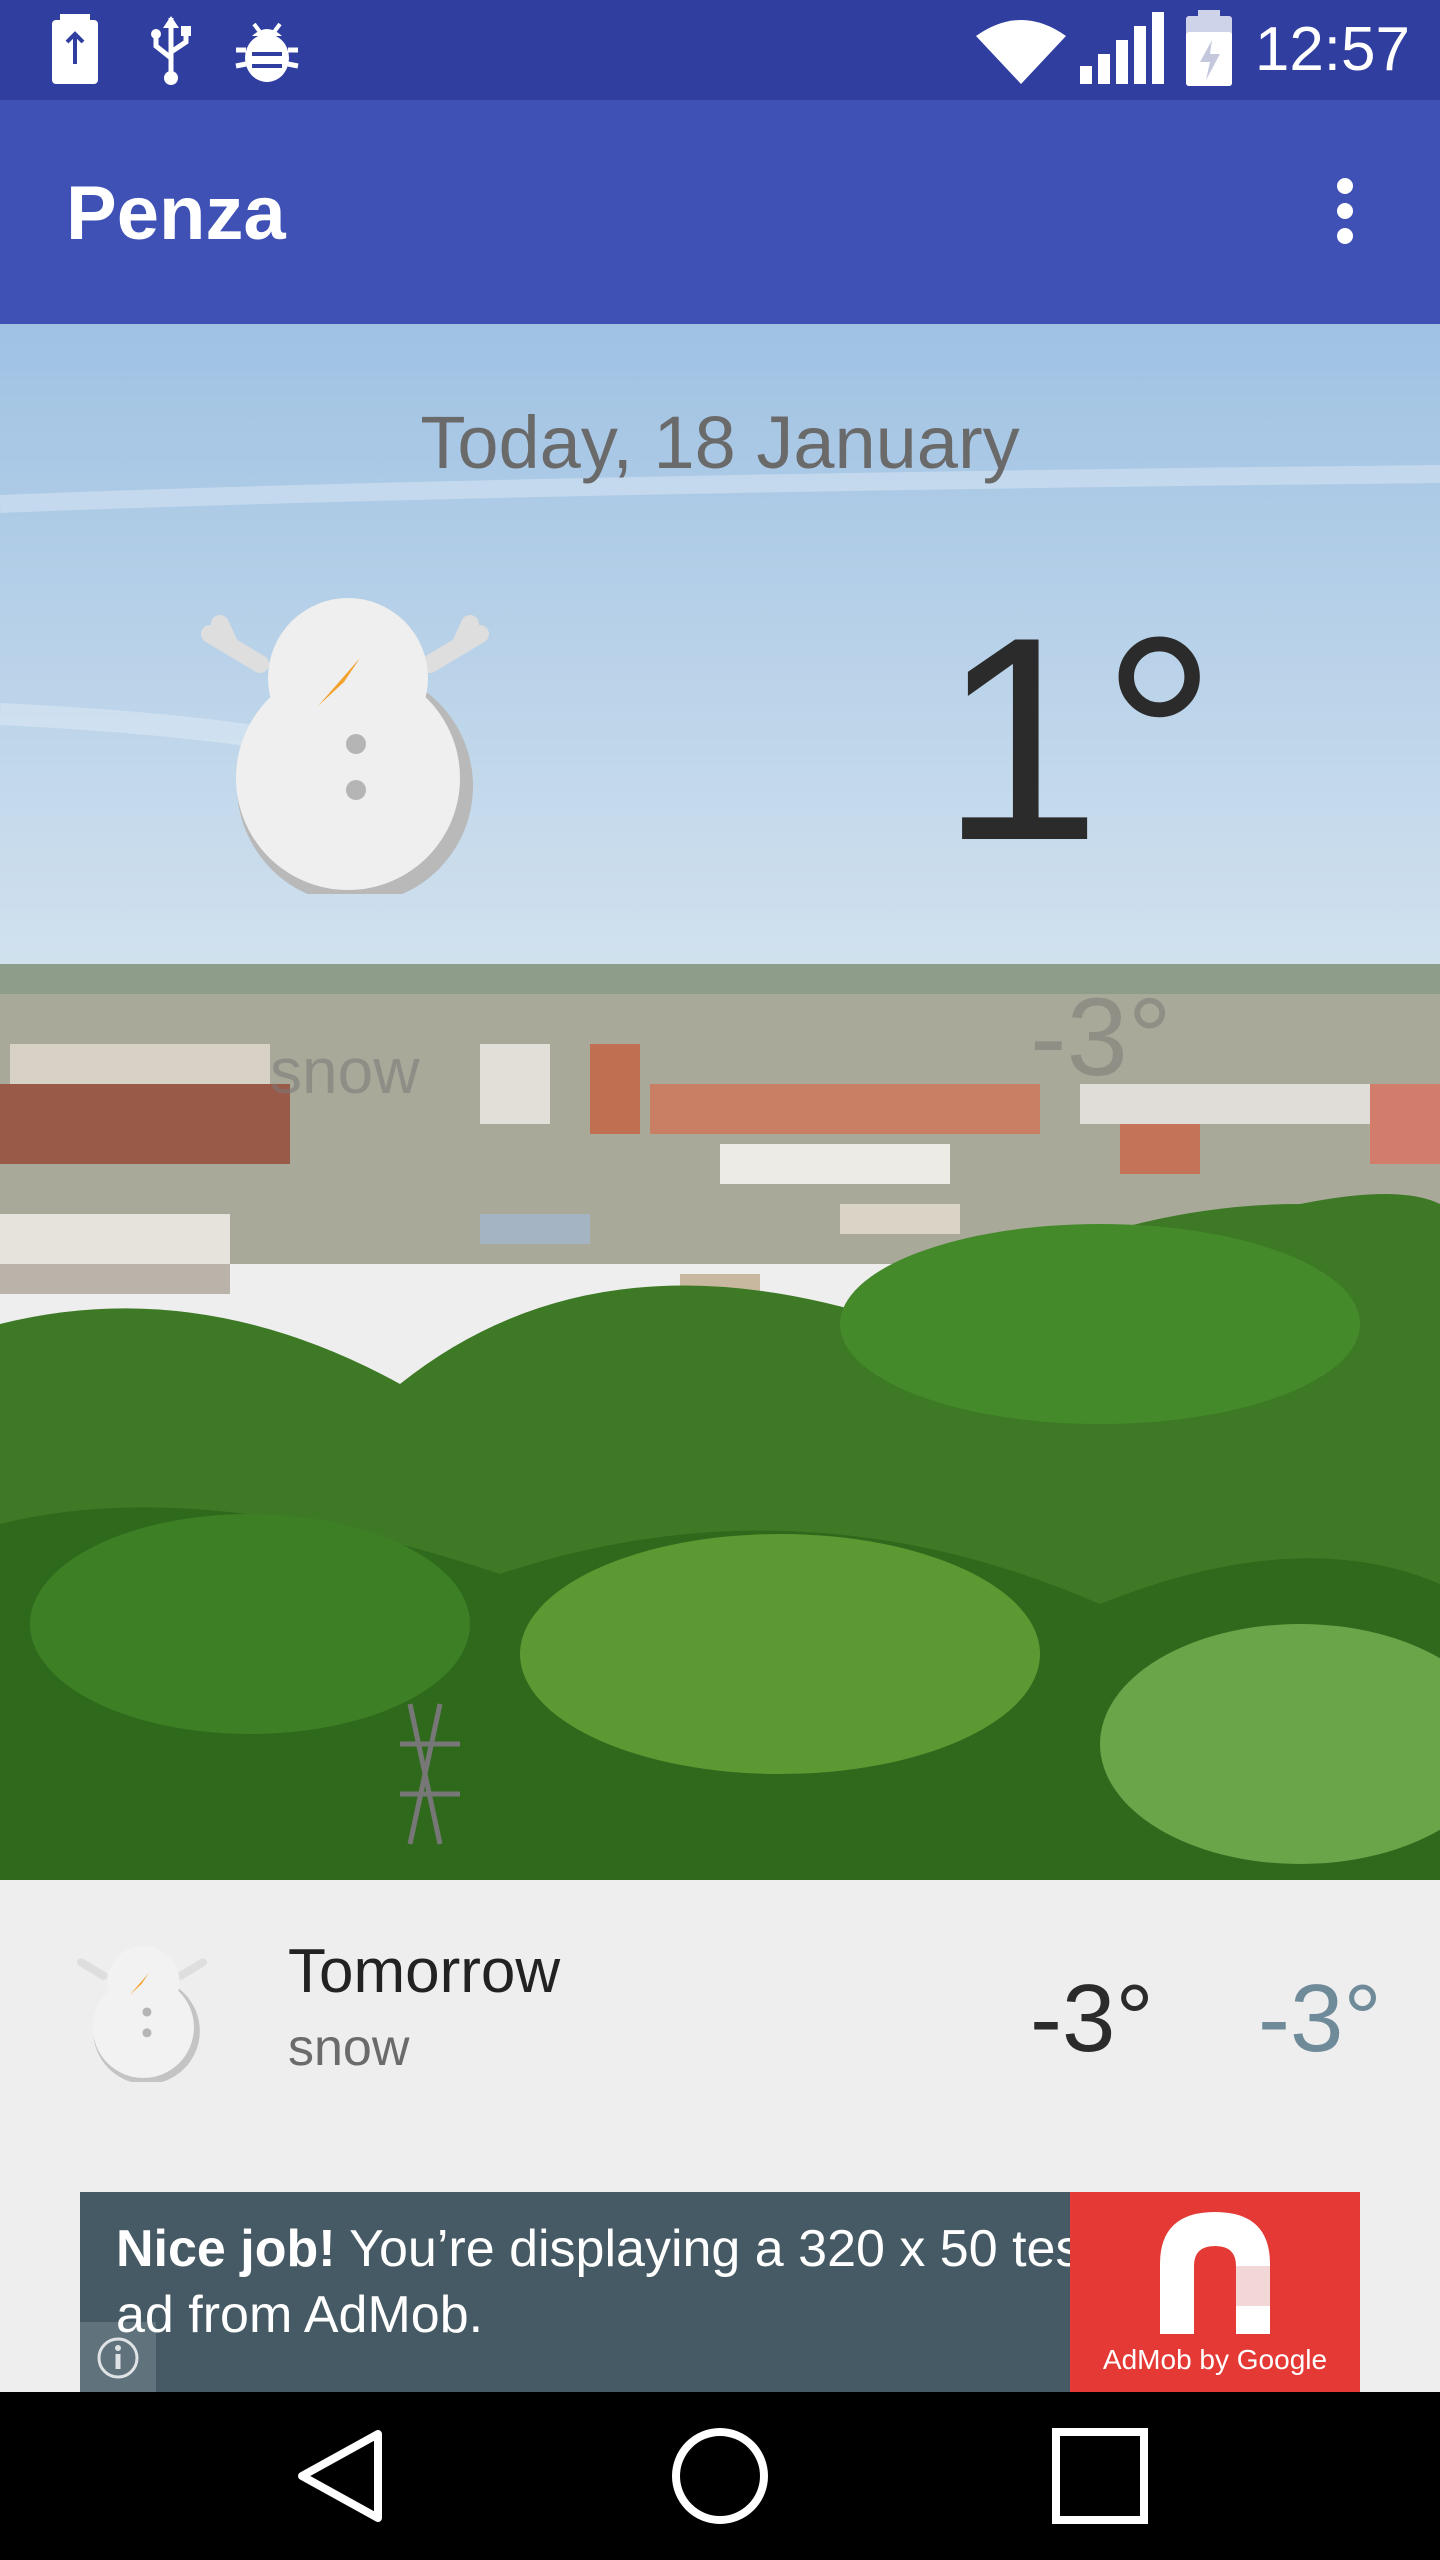  What do you see at coordinates (1100, 2478) in the screenshot?
I see `recents-icon` at bounding box center [1100, 2478].